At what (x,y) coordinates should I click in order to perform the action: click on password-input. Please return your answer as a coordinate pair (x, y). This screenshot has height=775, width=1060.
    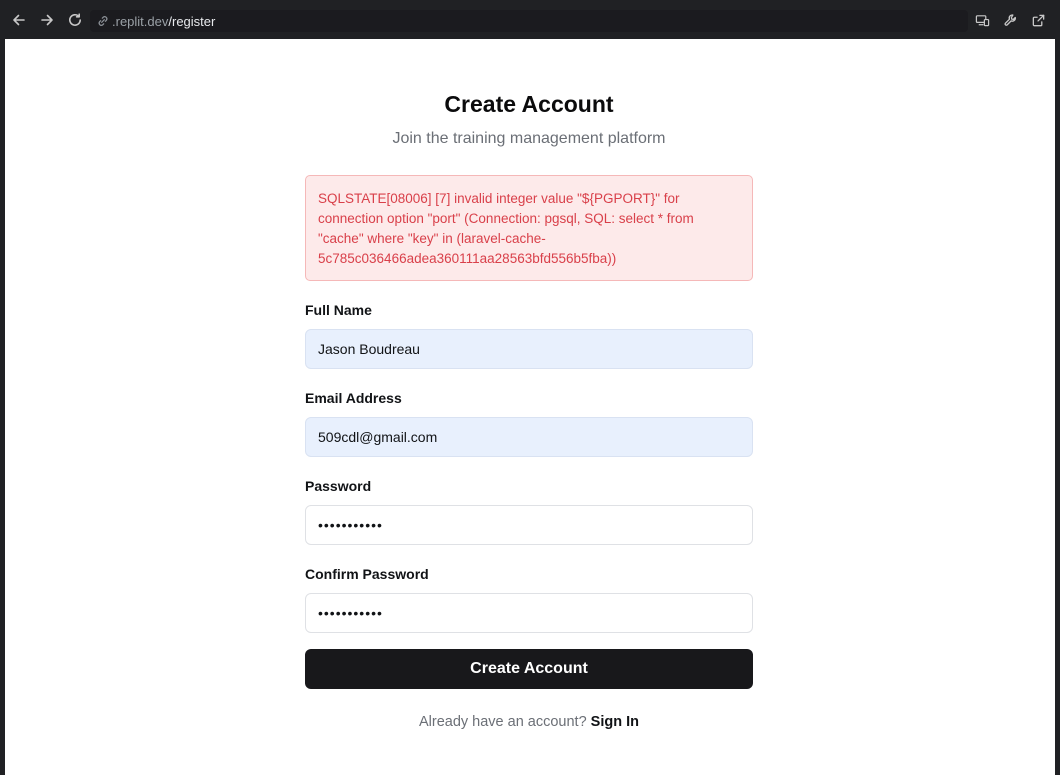
    Looking at the image, I should click on (529, 525).